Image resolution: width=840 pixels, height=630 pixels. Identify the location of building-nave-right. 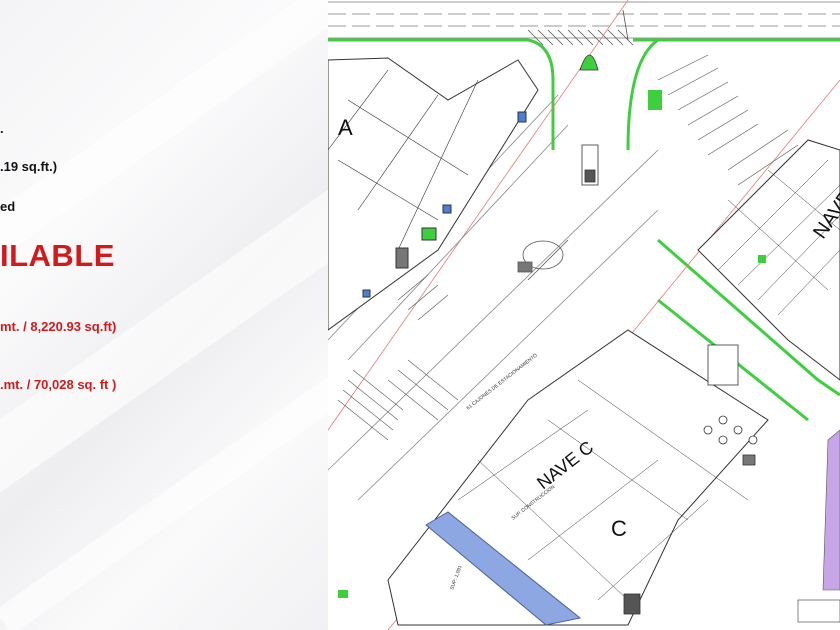
(768, 260).